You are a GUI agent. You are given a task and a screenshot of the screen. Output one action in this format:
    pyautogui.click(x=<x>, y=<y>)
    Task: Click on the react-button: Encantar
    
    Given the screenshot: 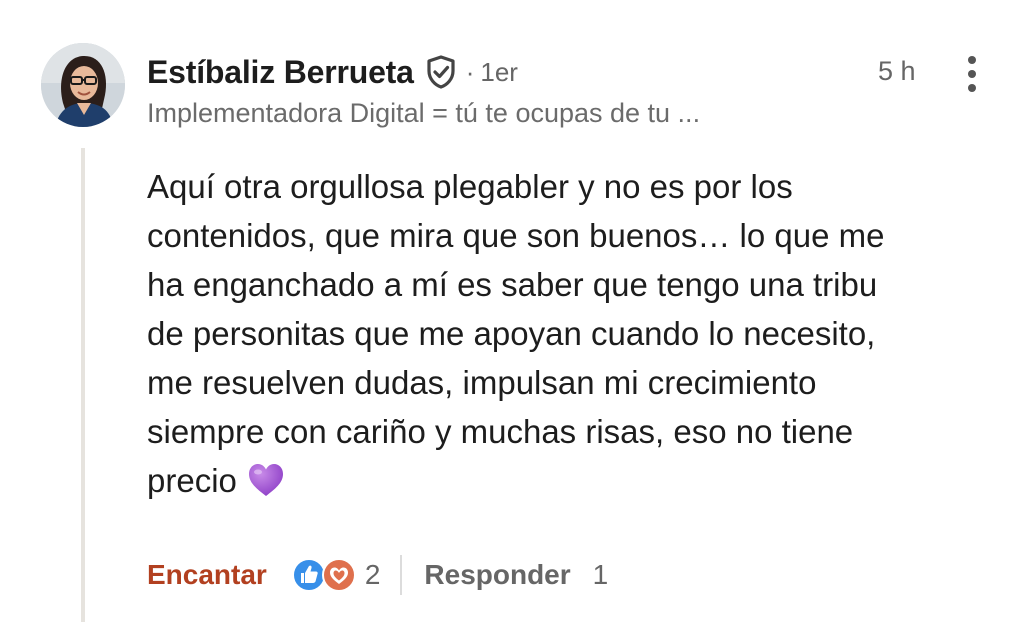 What is the action you would take?
    pyautogui.click(x=207, y=575)
    